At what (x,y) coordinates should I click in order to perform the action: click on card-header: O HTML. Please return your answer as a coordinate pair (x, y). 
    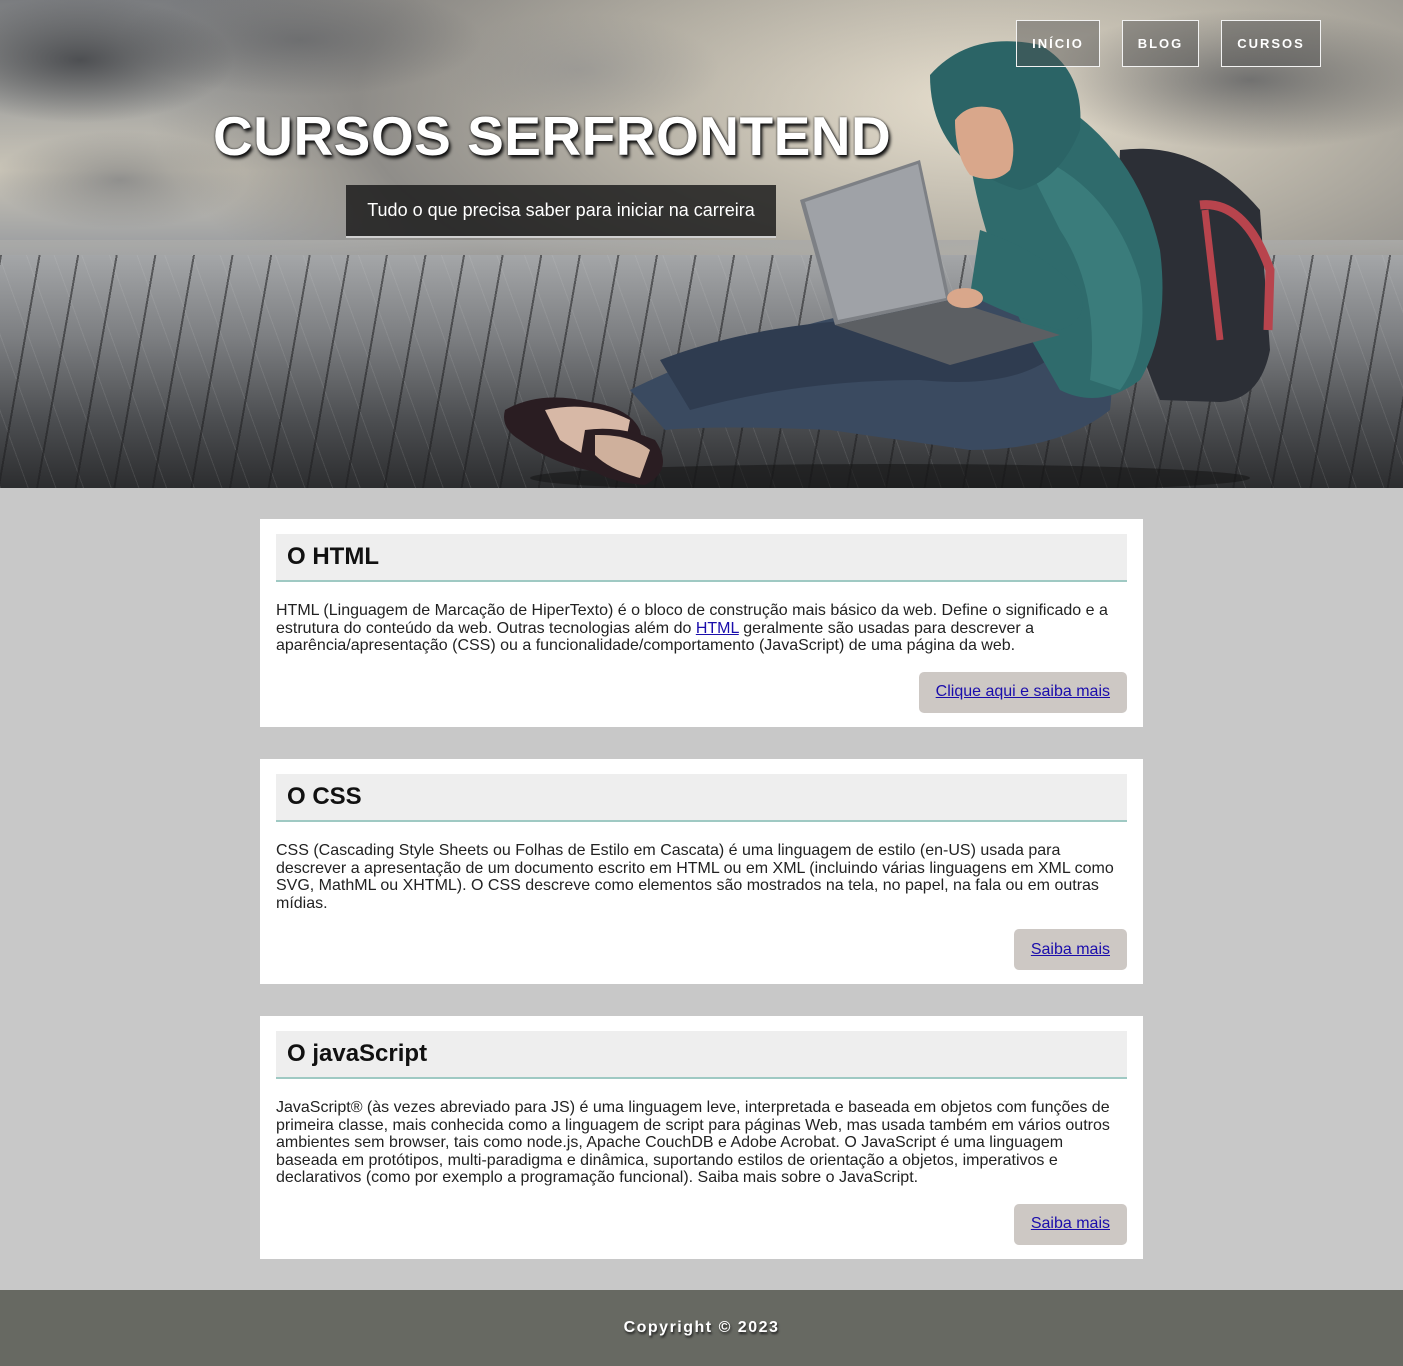
    Looking at the image, I should click on (701, 558).